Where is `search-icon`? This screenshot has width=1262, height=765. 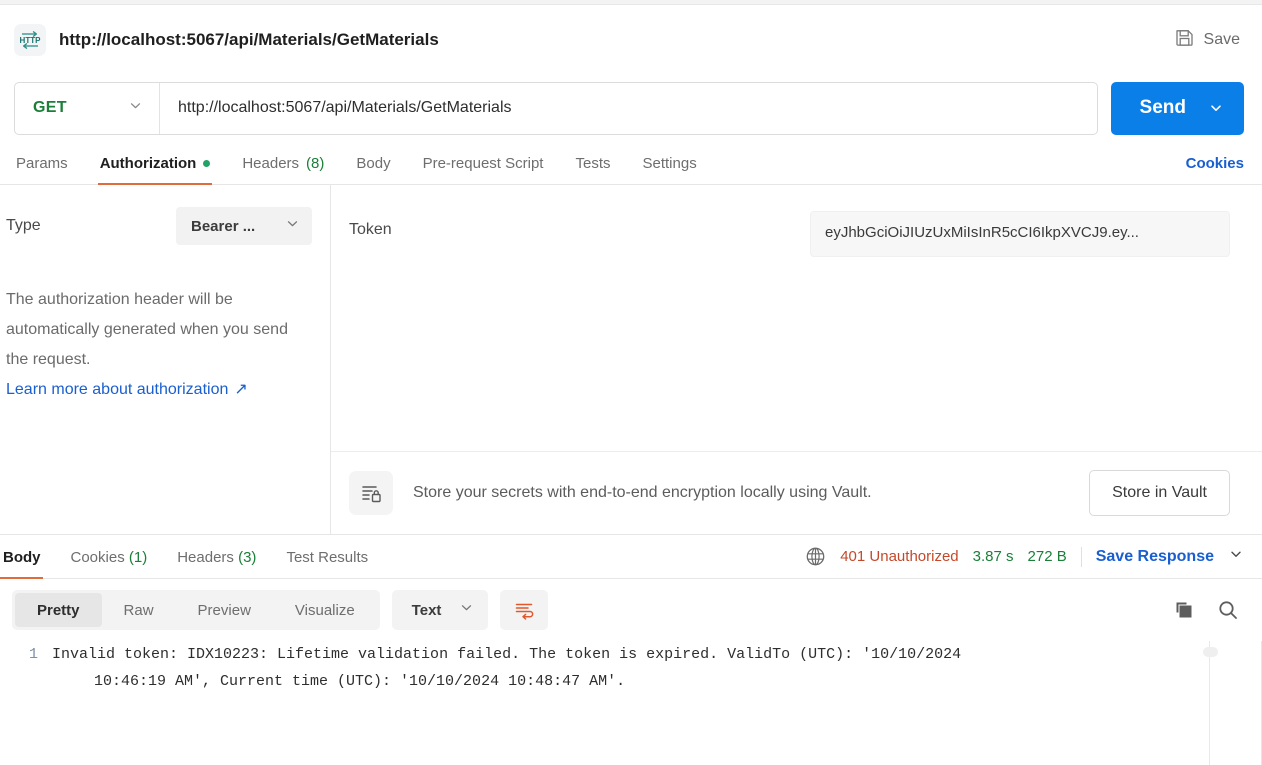 search-icon is located at coordinates (1228, 610).